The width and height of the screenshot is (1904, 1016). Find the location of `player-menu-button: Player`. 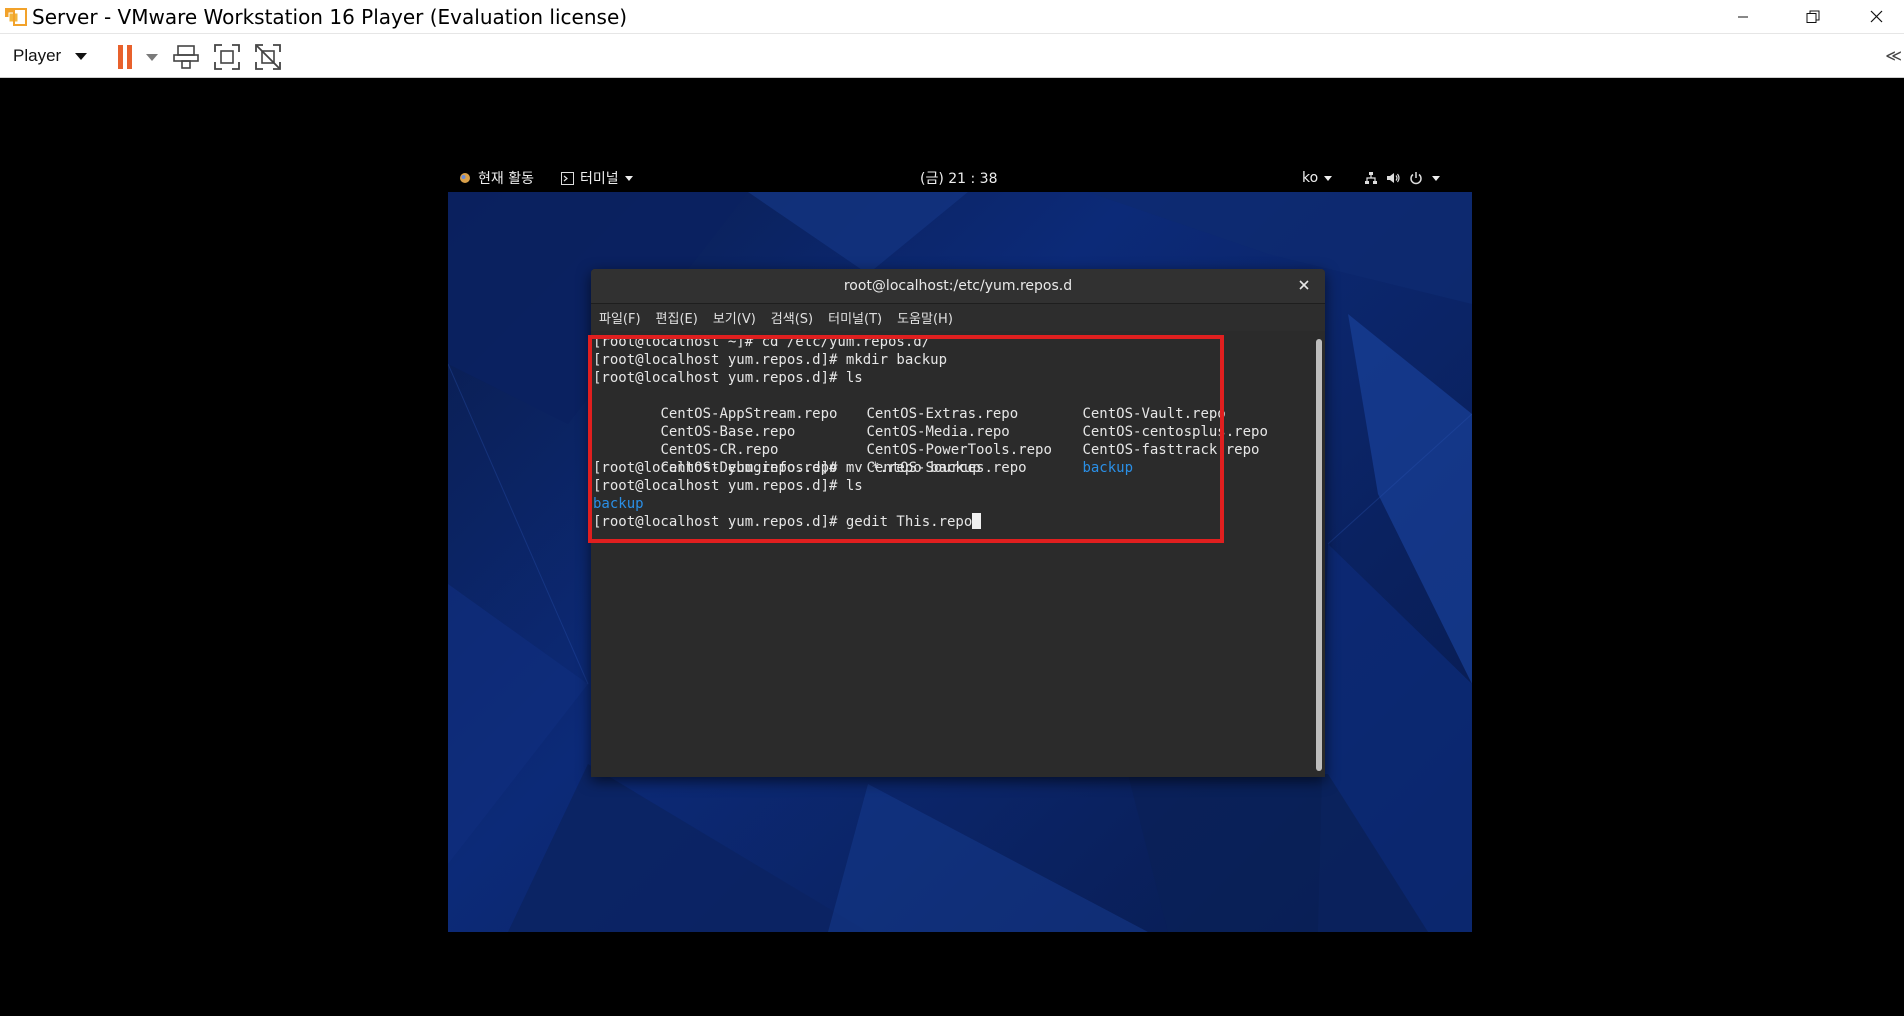

player-menu-button: Player is located at coordinates (50, 56).